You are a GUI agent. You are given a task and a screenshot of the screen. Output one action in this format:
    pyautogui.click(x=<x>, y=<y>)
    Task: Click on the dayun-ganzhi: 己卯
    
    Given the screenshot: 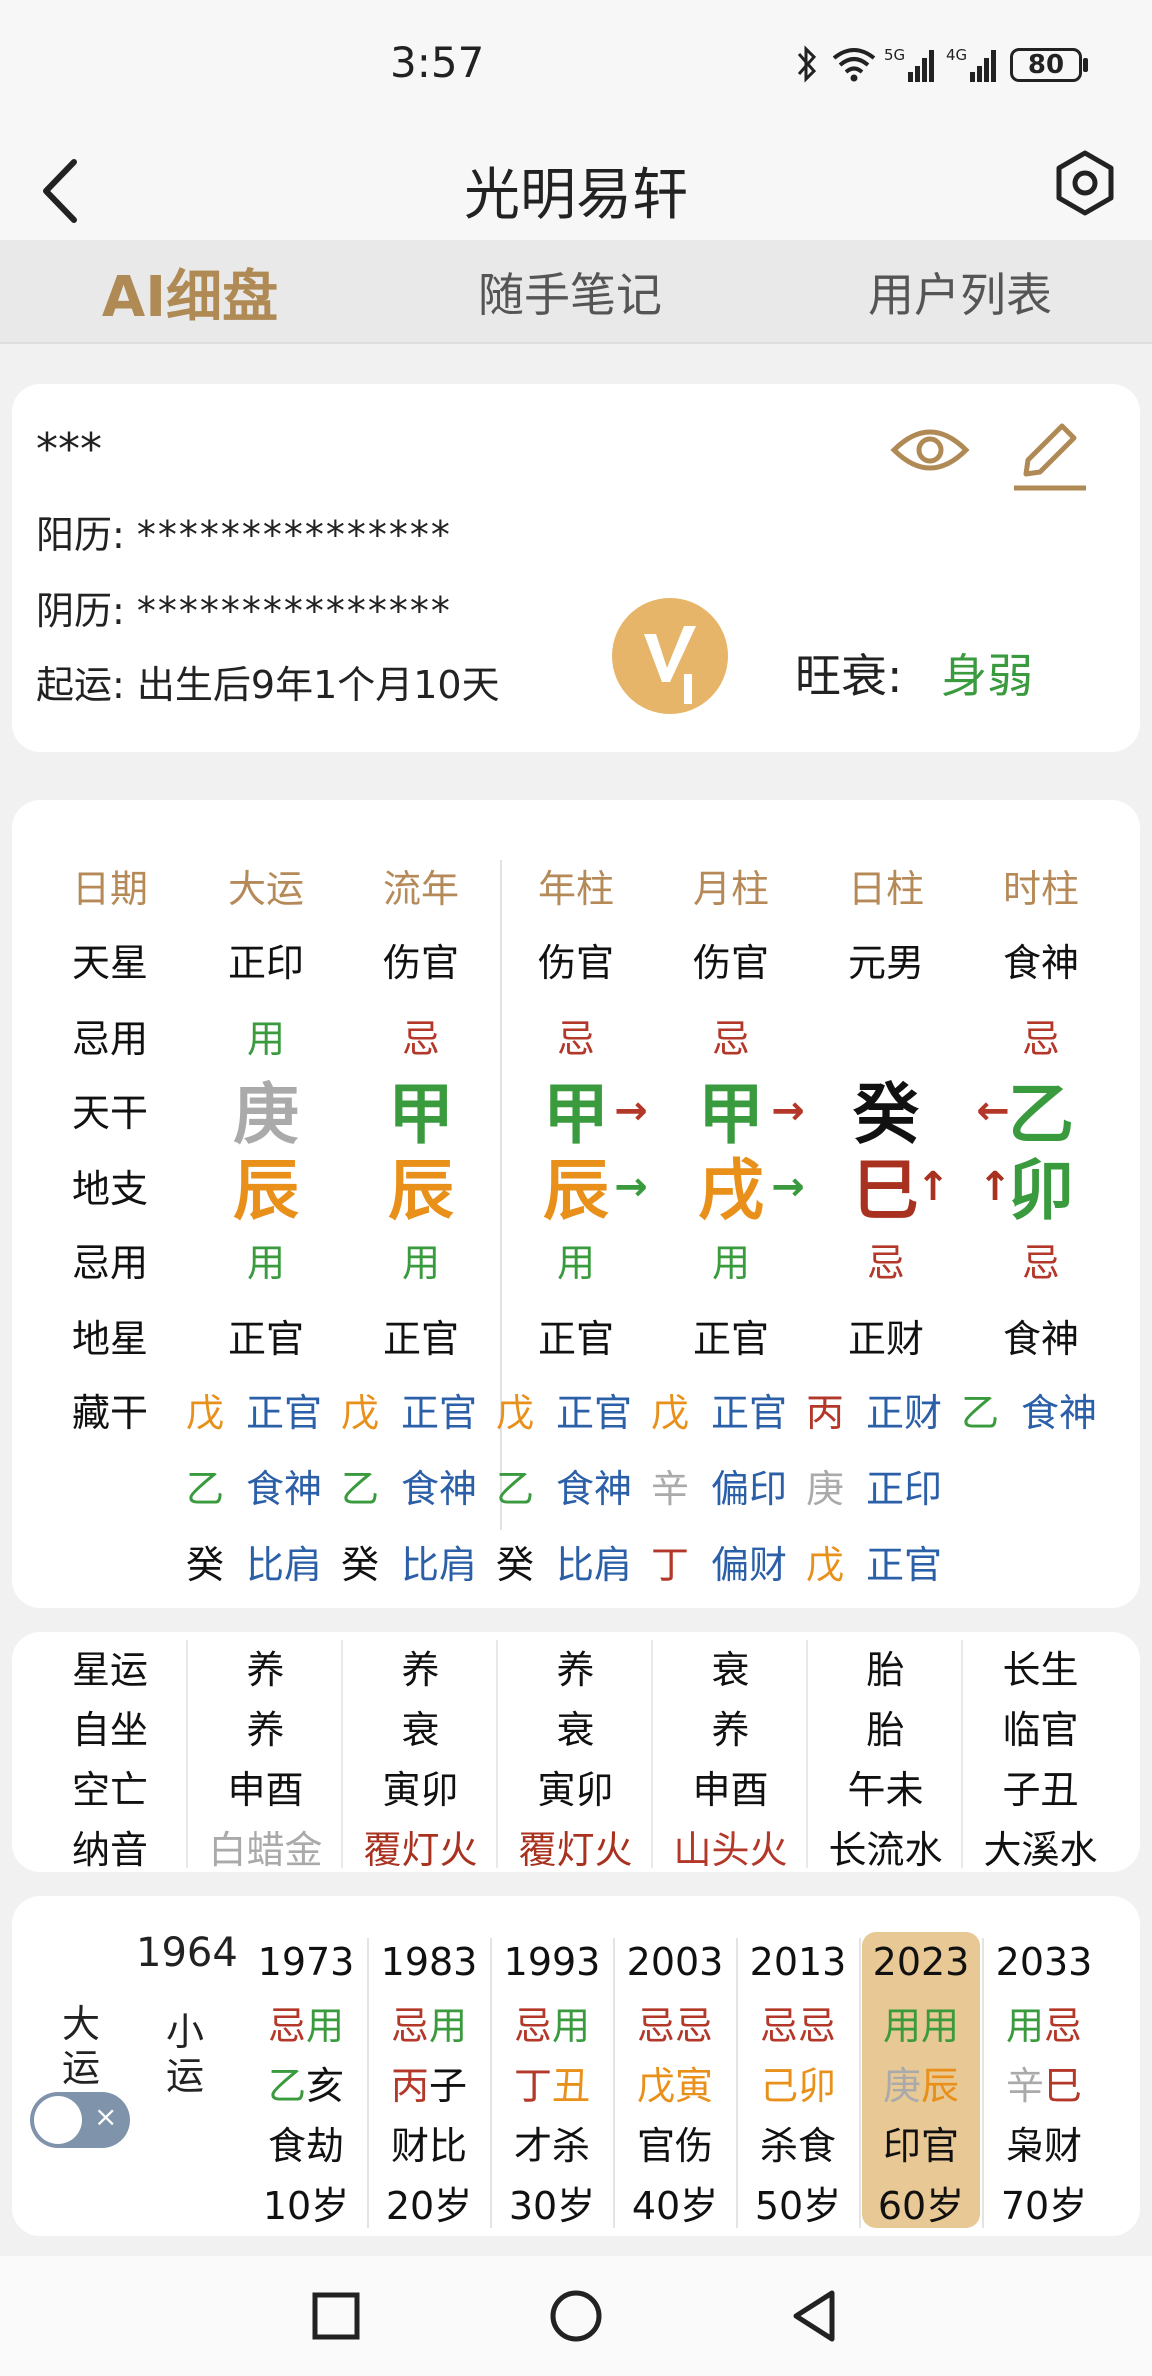 What is the action you would take?
    pyautogui.click(x=798, y=2082)
    